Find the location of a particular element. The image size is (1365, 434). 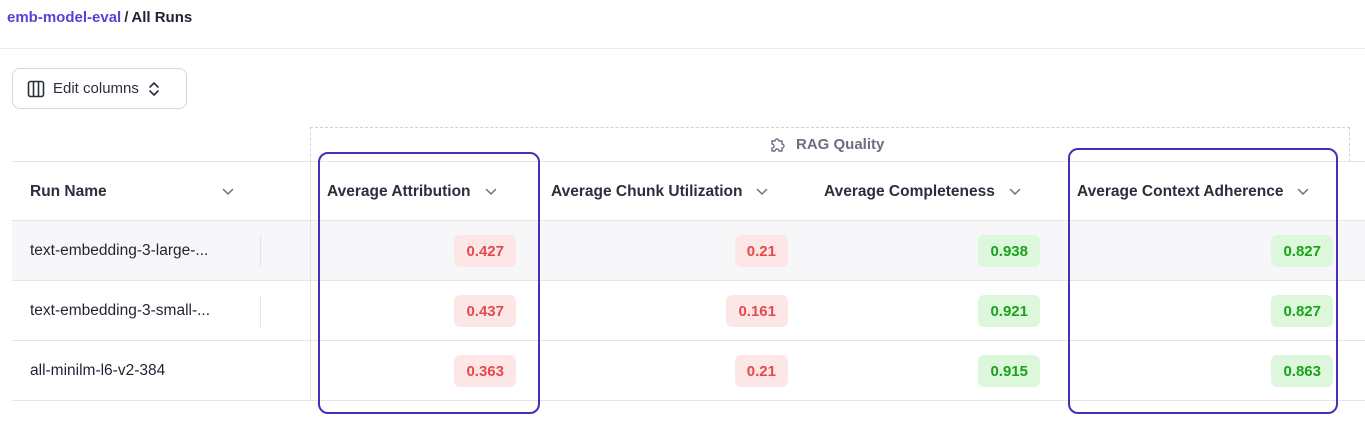

edit-columns-button: Edit columns is located at coordinates (99, 88).